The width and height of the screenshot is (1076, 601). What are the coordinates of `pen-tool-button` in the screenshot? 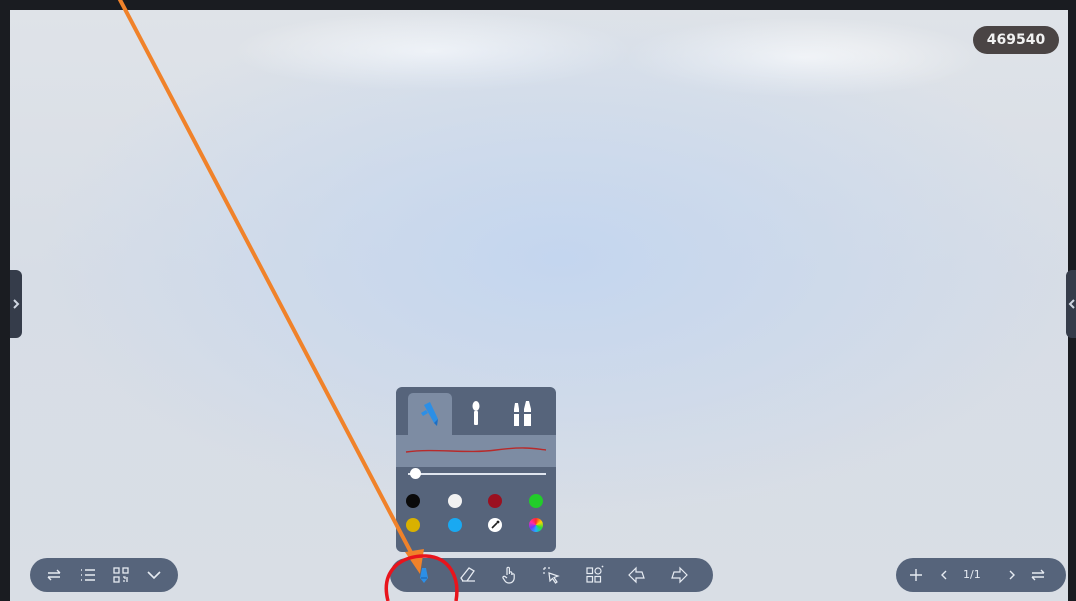 It's located at (424, 575).